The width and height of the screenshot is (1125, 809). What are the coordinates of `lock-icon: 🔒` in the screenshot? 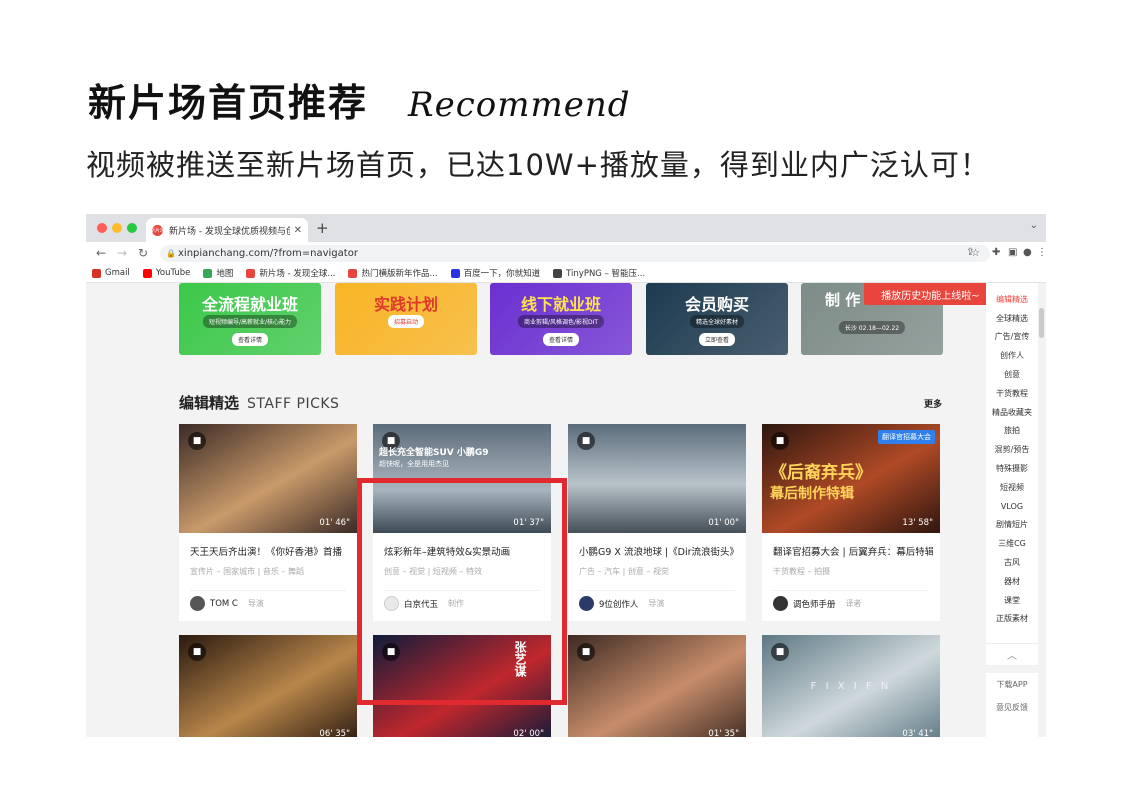 It's located at (171, 253).